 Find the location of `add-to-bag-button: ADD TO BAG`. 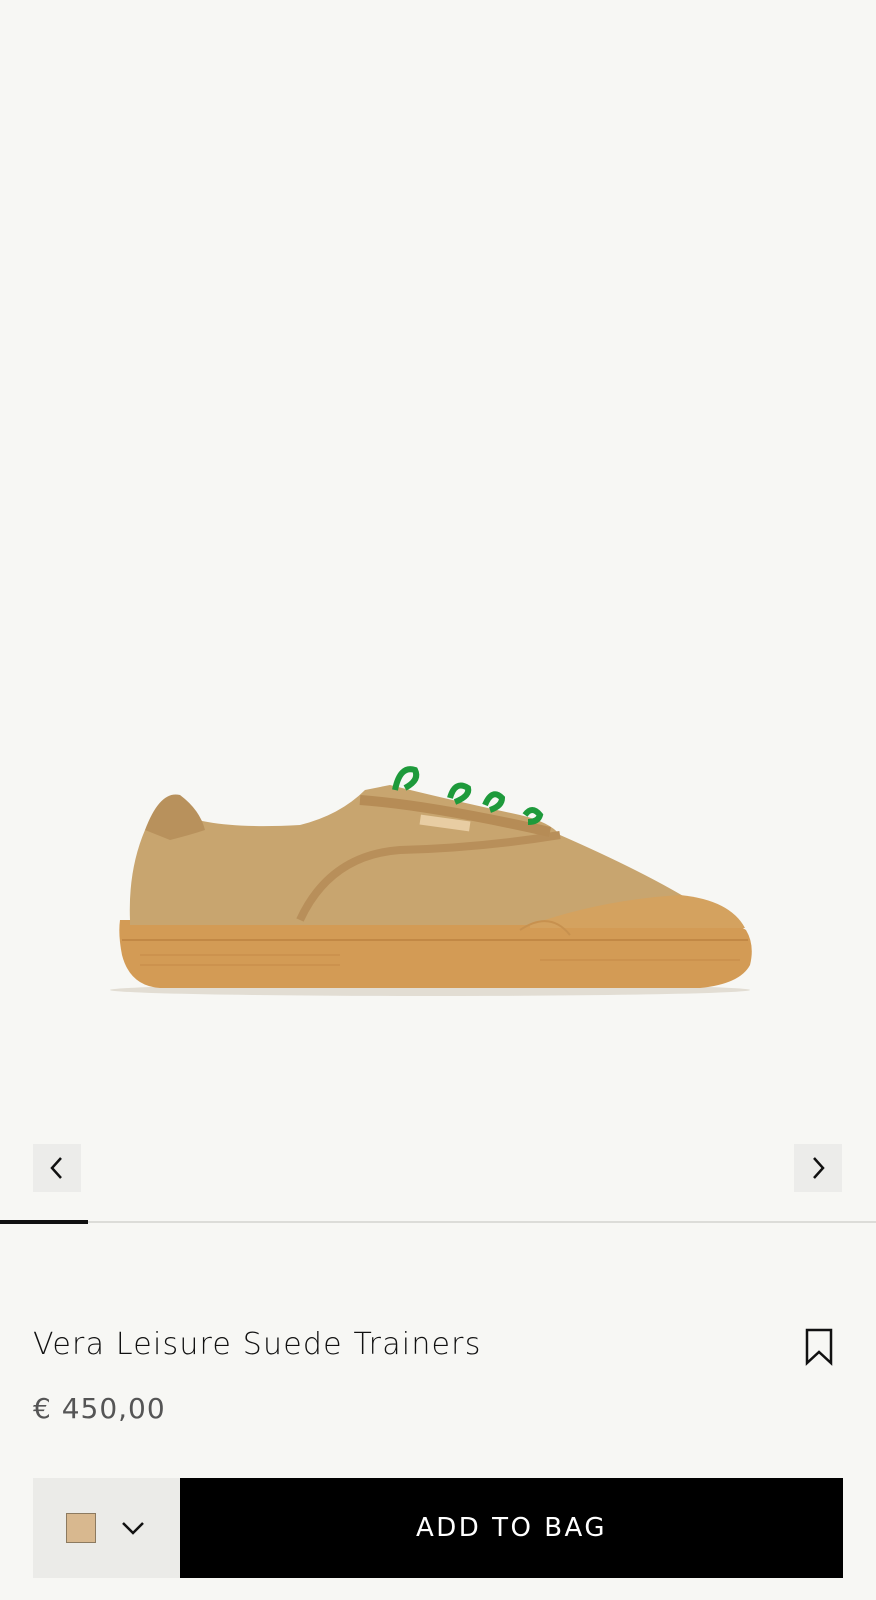

add-to-bag-button: ADD TO BAG is located at coordinates (511, 1528).